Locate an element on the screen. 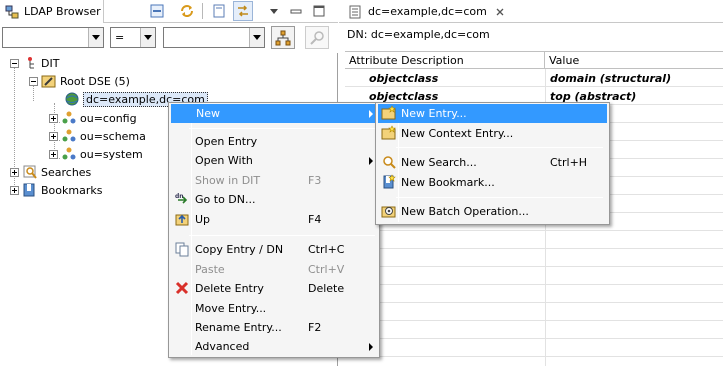  menu-item-open-with: Open With is located at coordinates (274, 160).